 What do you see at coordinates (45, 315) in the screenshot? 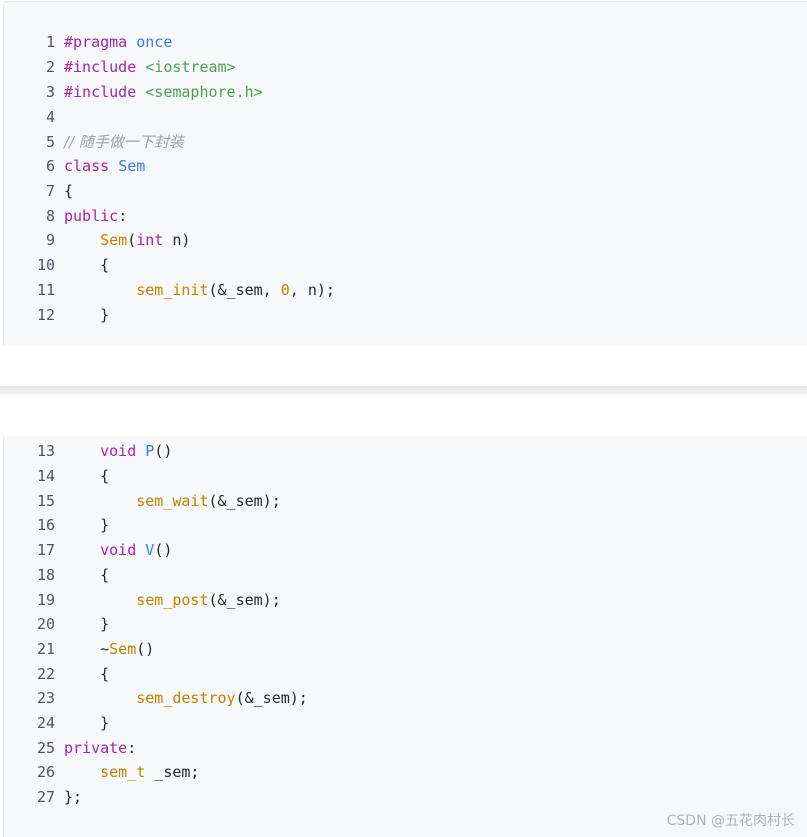
I see `line-number: 12` at bounding box center [45, 315].